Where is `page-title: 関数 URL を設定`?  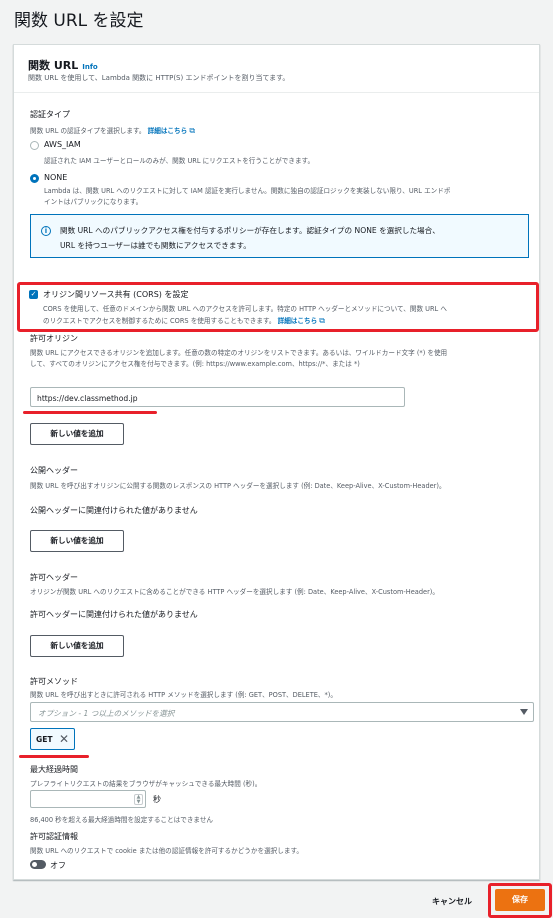
page-title: 関数 URL を設定 is located at coordinates (79, 21).